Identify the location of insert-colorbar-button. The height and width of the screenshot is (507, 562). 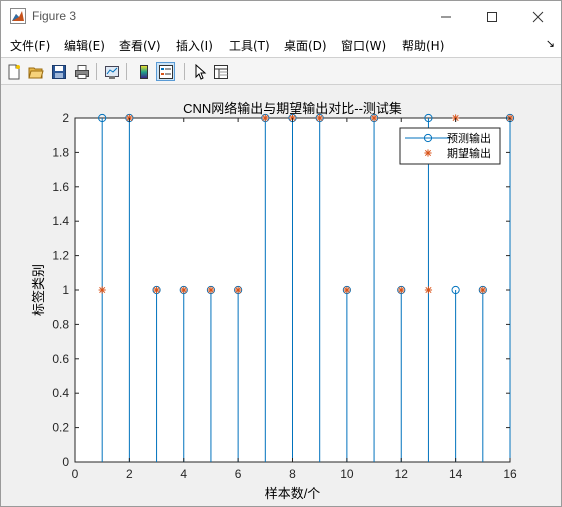
(143, 71).